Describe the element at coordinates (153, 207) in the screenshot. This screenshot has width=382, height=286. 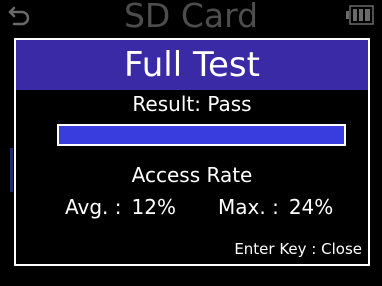
I see `avg-value: 12%` at that location.